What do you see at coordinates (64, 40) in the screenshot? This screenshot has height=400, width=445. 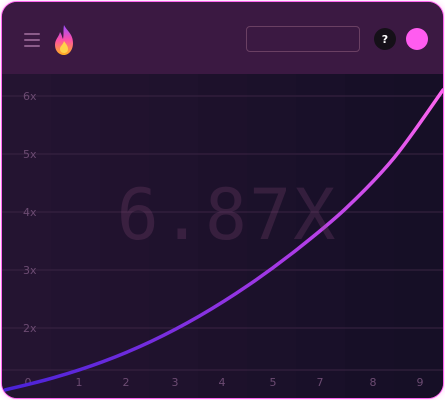 I see `flame-logo-icon` at bounding box center [64, 40].